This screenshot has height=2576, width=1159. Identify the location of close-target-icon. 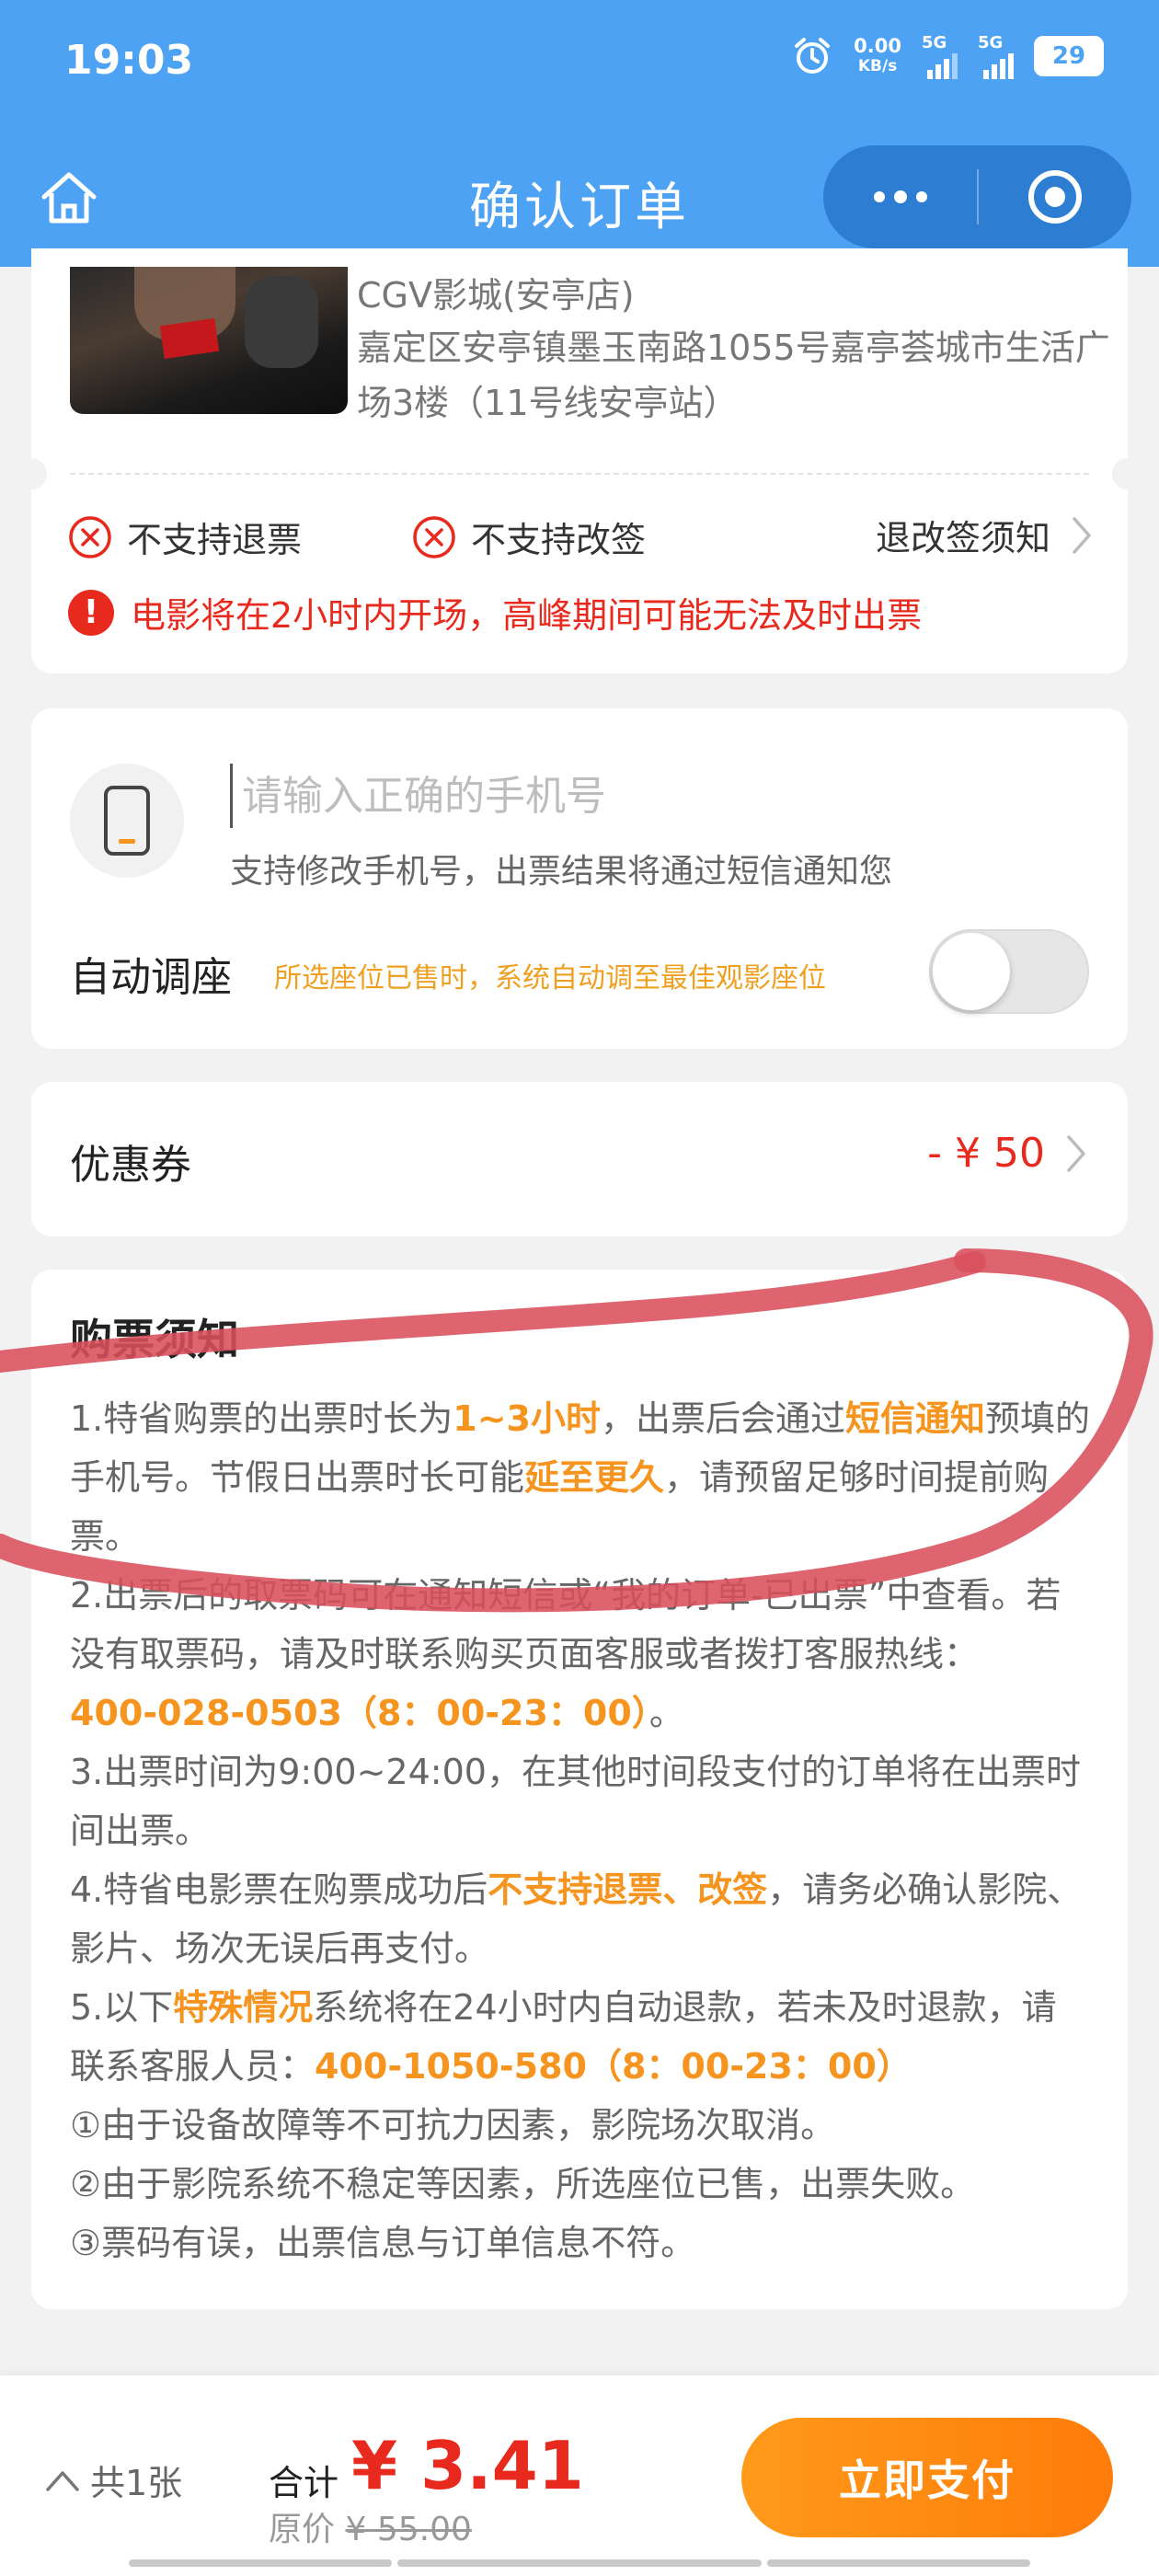
(1055, 197).